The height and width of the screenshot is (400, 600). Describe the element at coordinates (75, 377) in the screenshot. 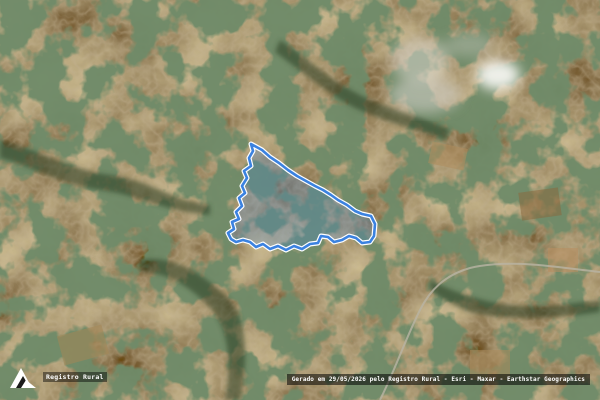

I see `brand-name: Registro Rural` at that location.